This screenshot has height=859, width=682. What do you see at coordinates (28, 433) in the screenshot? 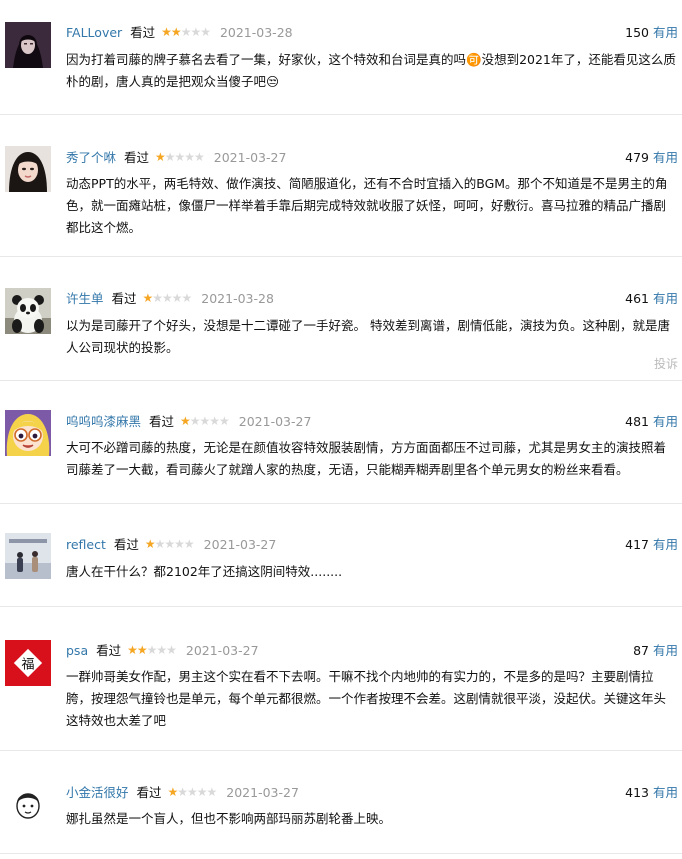
I see `cartoon-girl-avatar` at bounding box center [28, 433].